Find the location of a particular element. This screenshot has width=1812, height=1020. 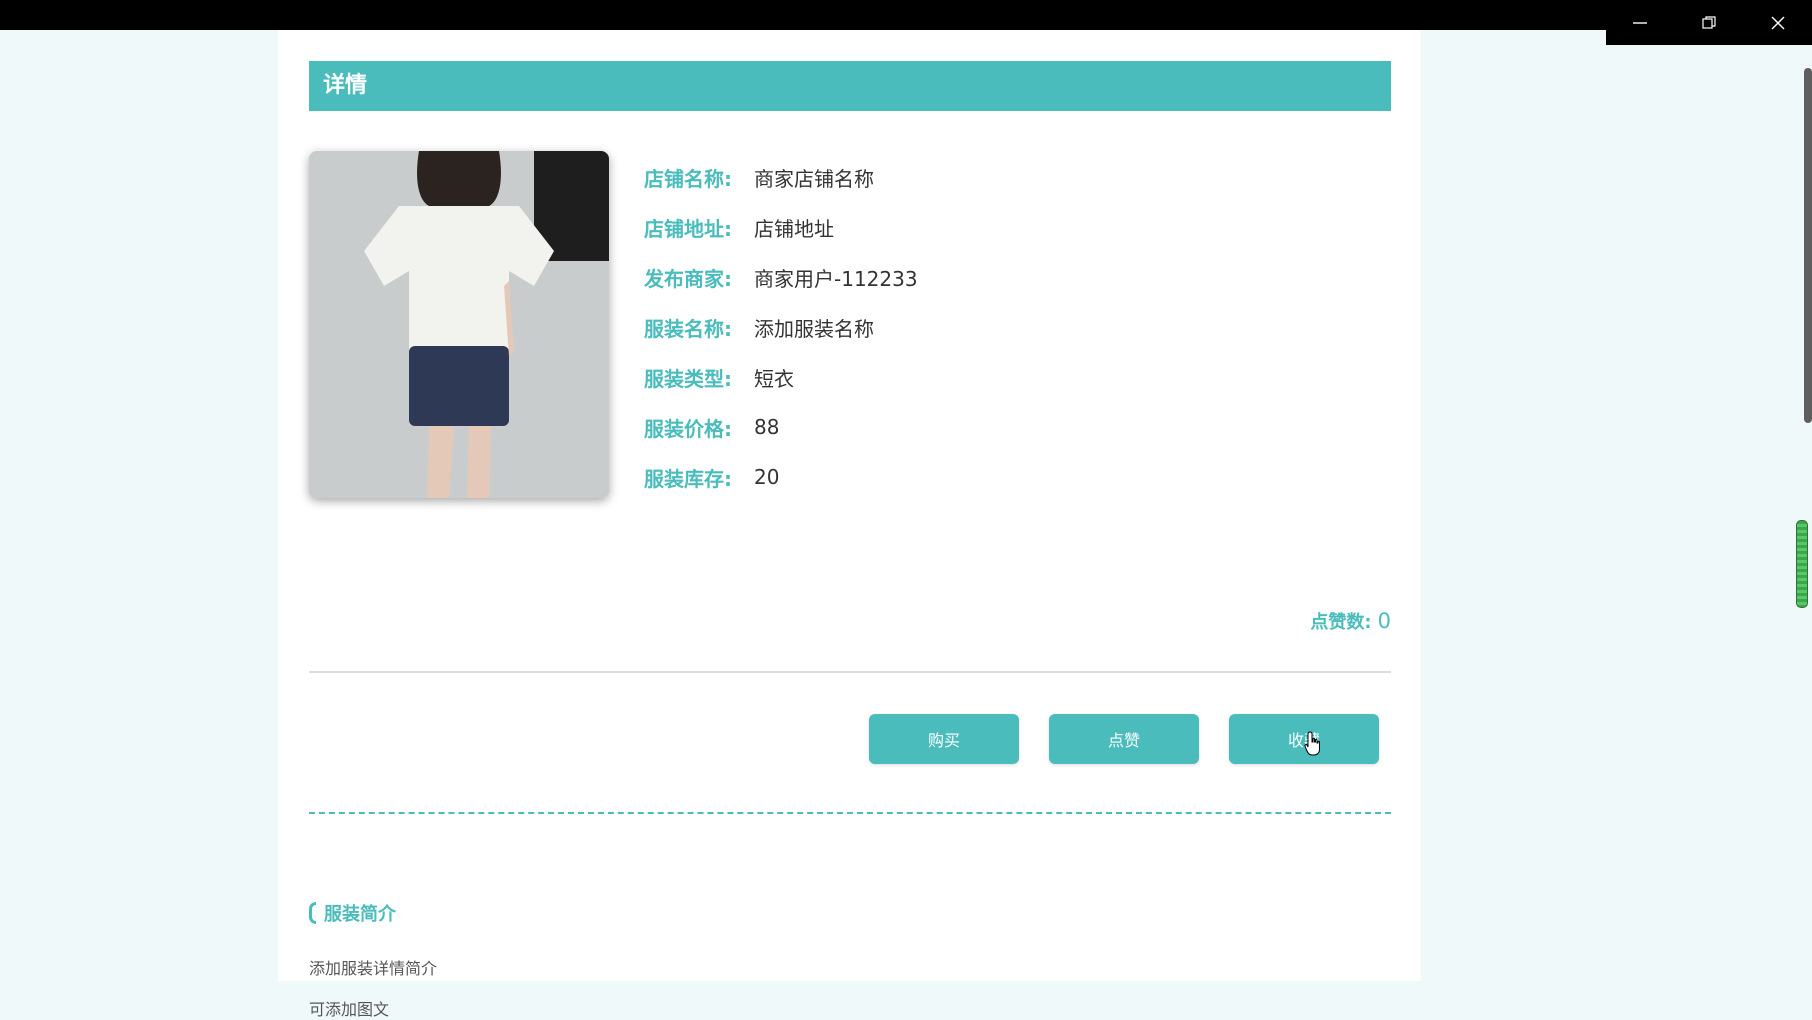

page-title: 详情 is located at coordinates (850, 86).